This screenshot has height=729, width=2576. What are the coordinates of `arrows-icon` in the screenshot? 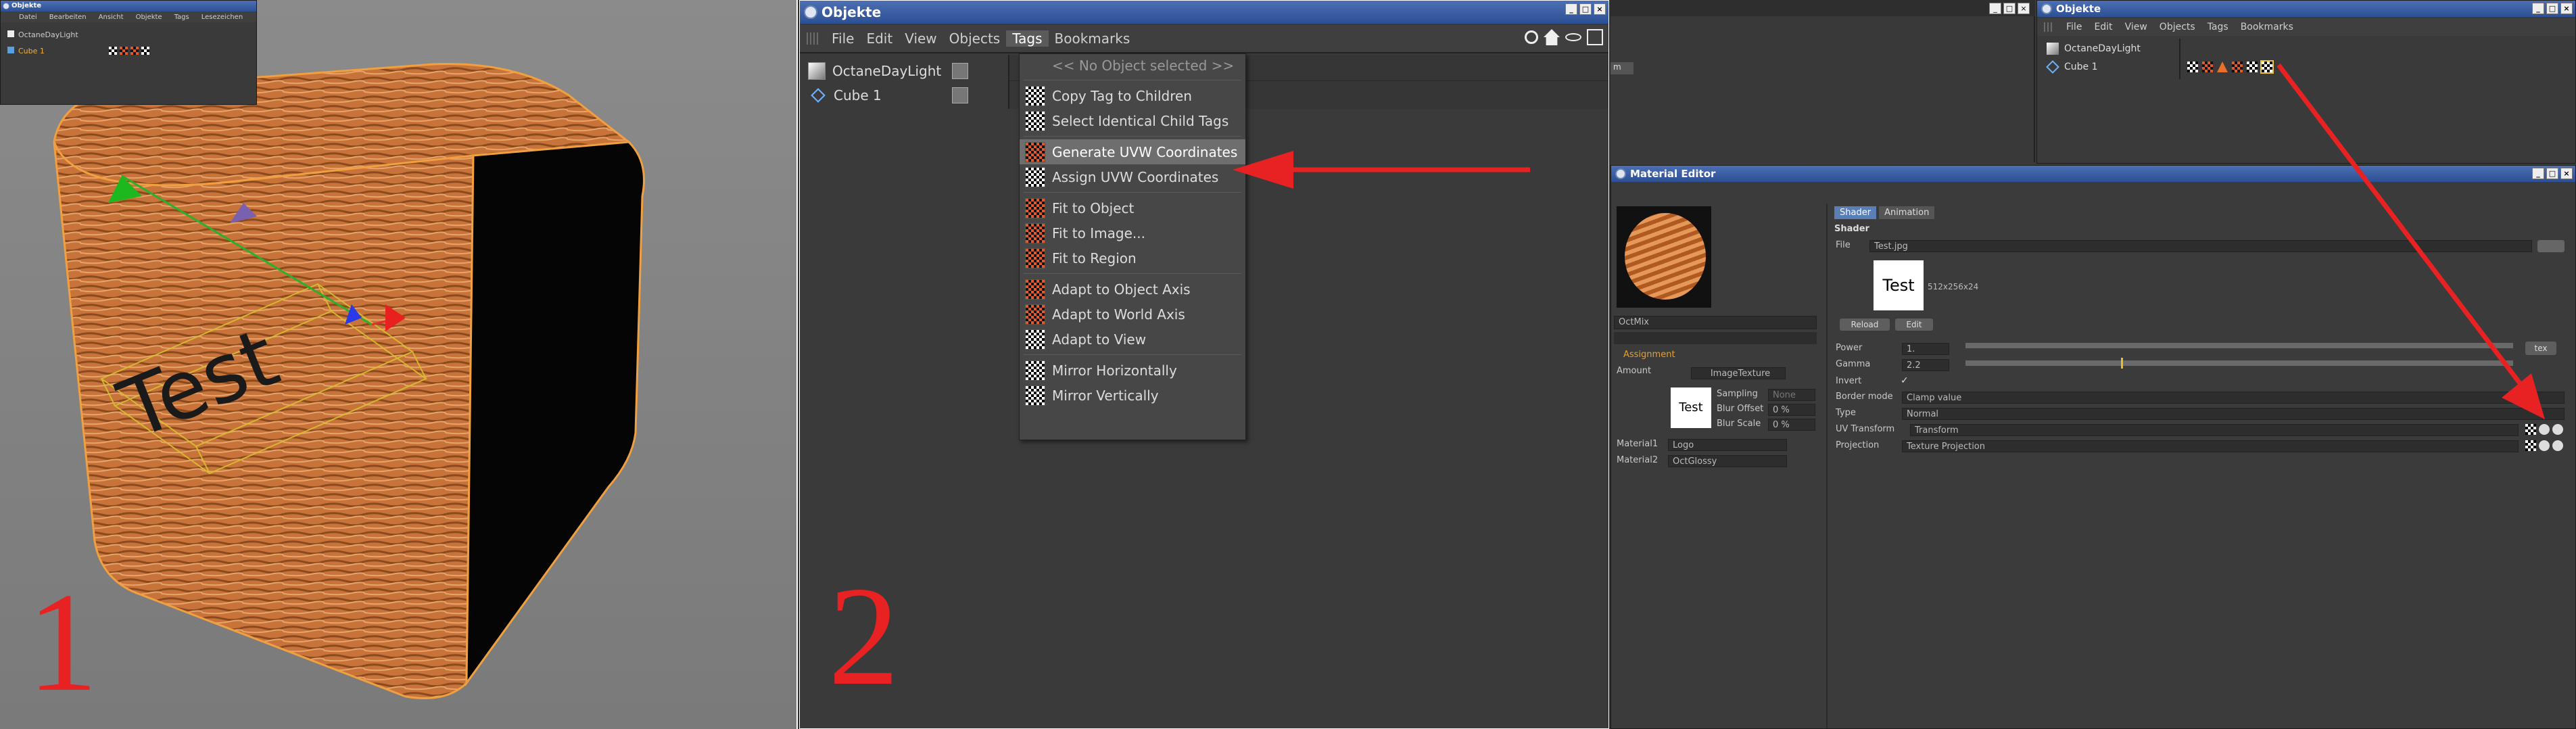 It's located at (1573, 37).